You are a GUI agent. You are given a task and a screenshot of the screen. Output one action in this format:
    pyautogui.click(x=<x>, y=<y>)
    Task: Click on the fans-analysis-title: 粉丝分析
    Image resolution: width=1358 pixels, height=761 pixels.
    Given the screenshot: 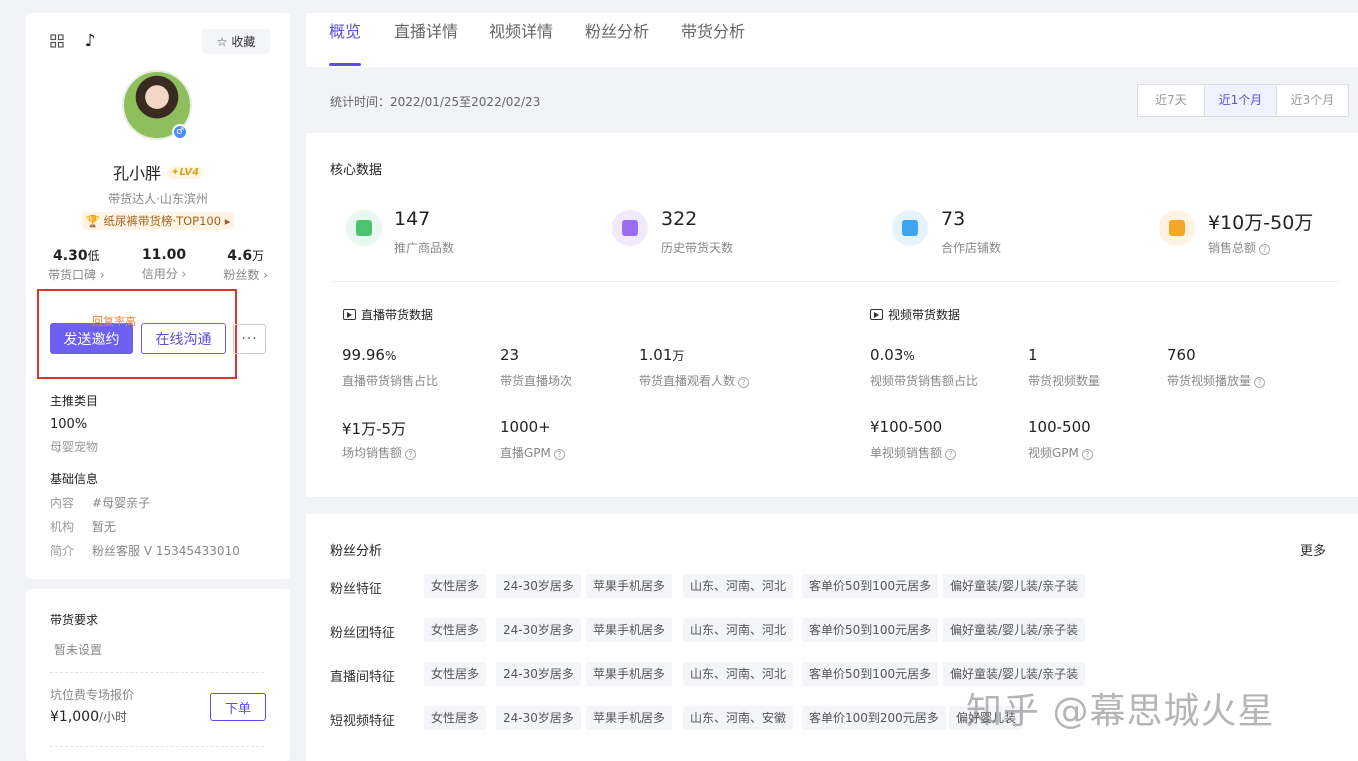 What is the action you would take?
    pyautogui.click(x=356, y=551)
    